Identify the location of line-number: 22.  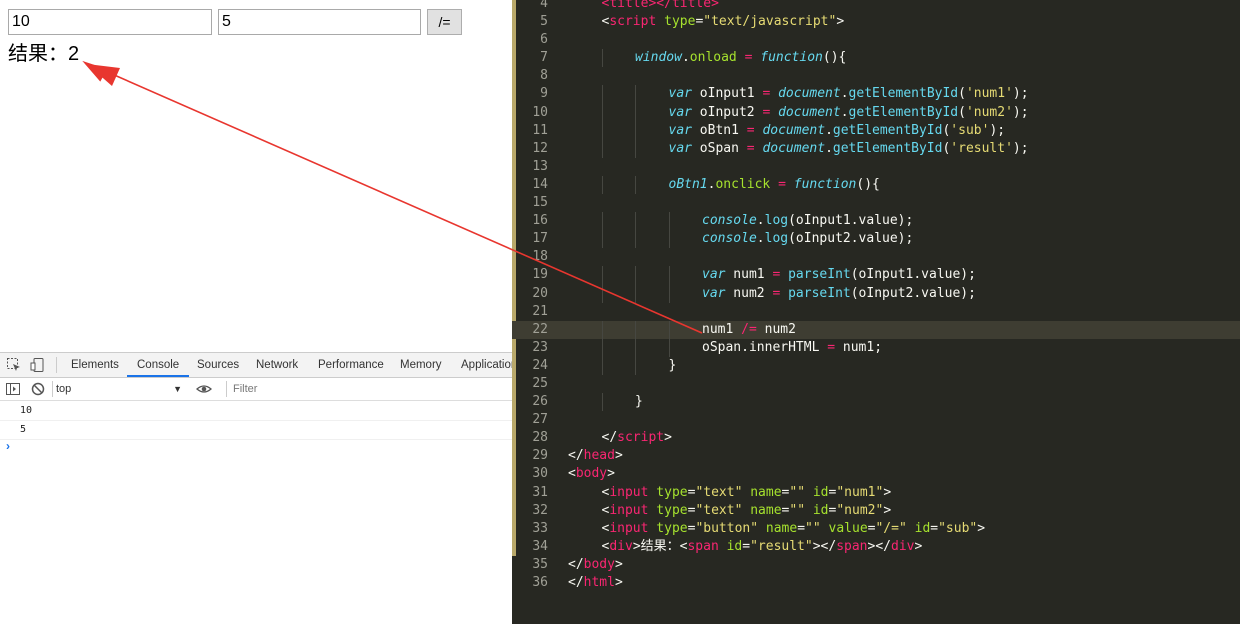
(540, 329).